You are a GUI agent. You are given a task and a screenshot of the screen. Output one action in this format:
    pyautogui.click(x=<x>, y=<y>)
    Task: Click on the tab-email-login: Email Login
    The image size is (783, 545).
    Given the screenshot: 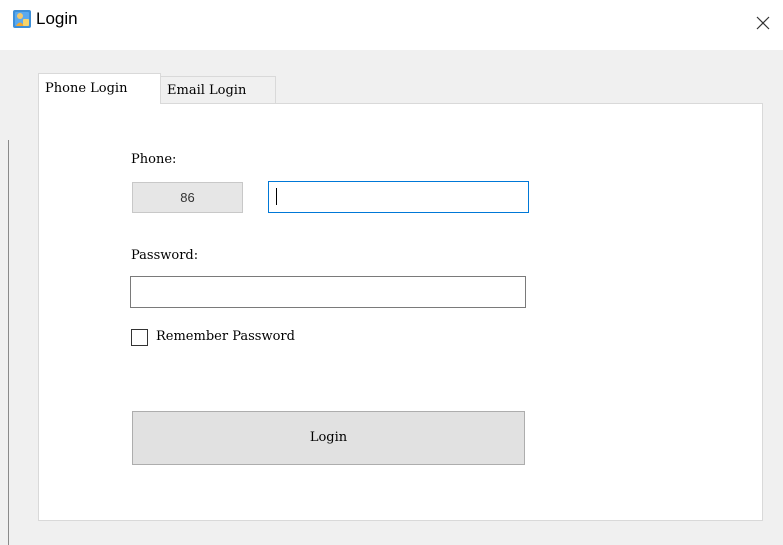 What is the action you would take?
    pyautogui.click(x=218, y=89)
    